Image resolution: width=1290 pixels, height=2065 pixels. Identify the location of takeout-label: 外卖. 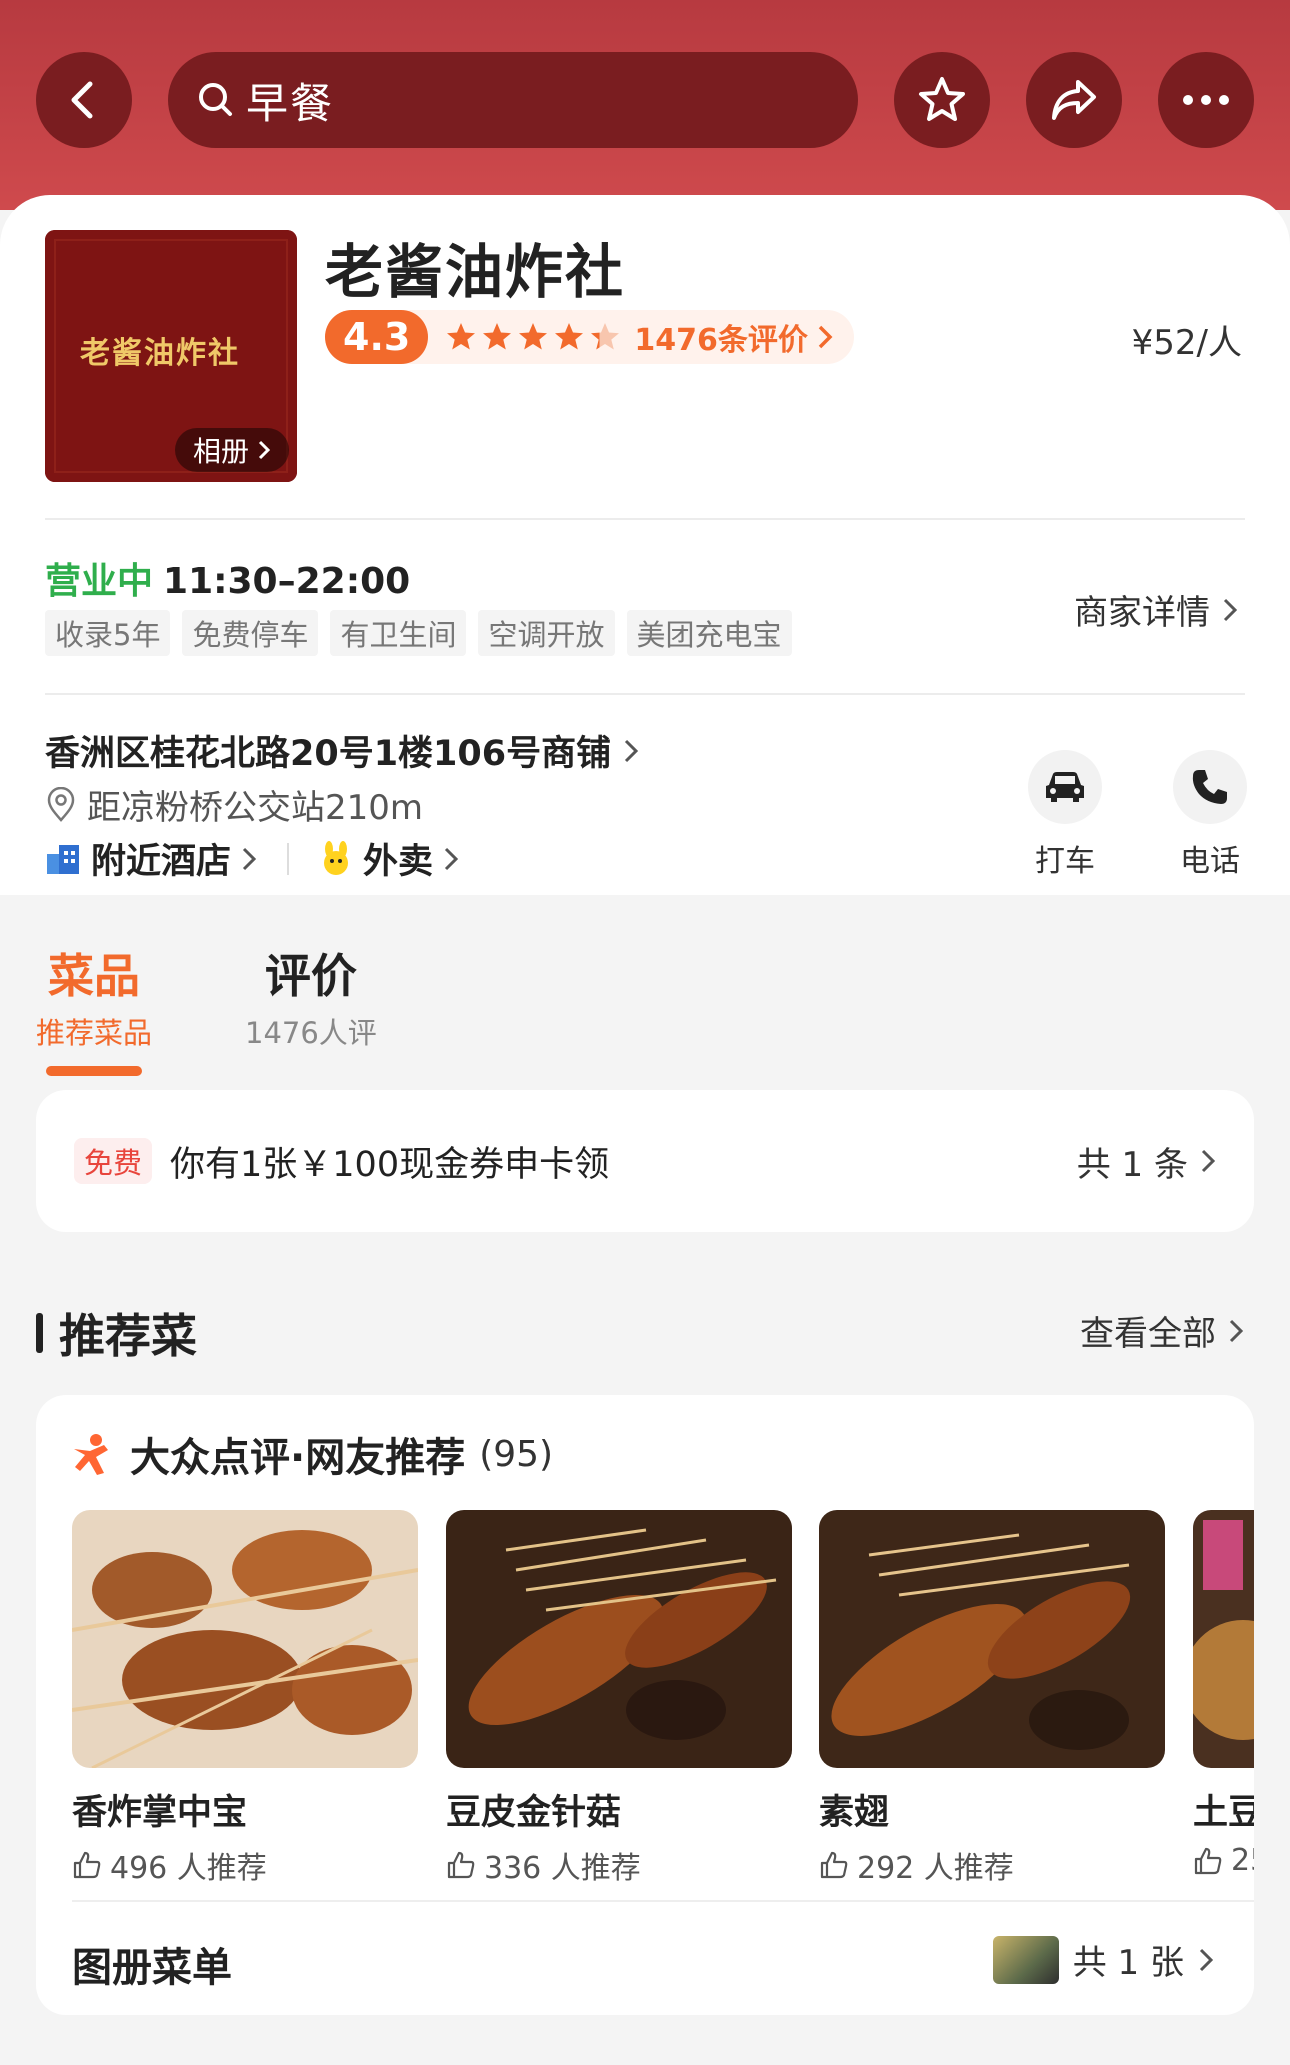
(398, 862).